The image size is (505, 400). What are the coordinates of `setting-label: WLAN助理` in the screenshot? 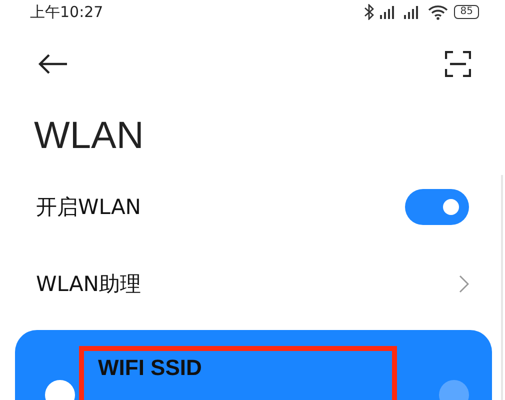 It's located at (89, 284).